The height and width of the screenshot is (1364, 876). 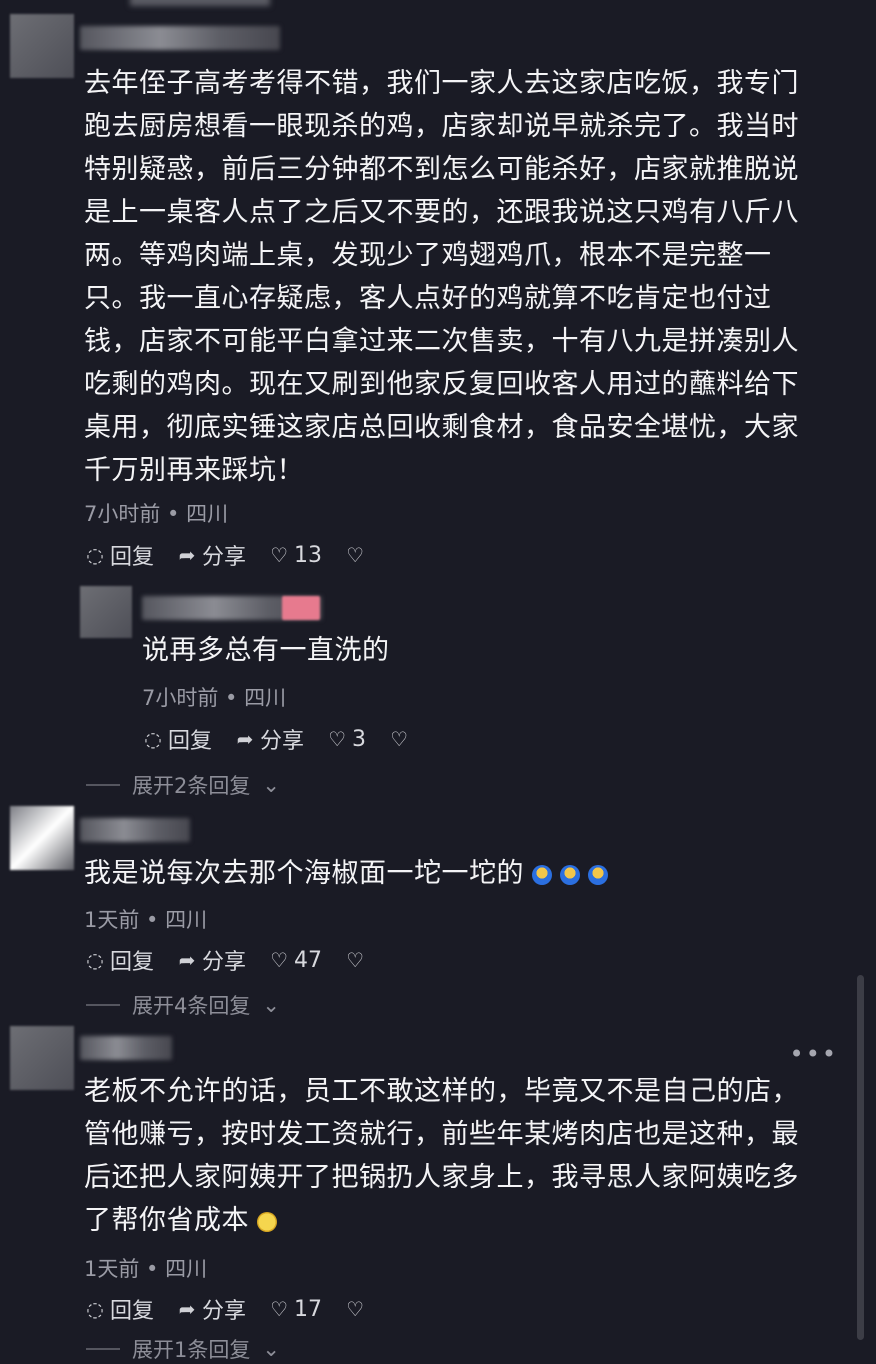 What do you see at coordinates (266, 650) in the screenshot?
I see `comment-text: 说再多总有一直洗的` at bounding box center [266, 650].